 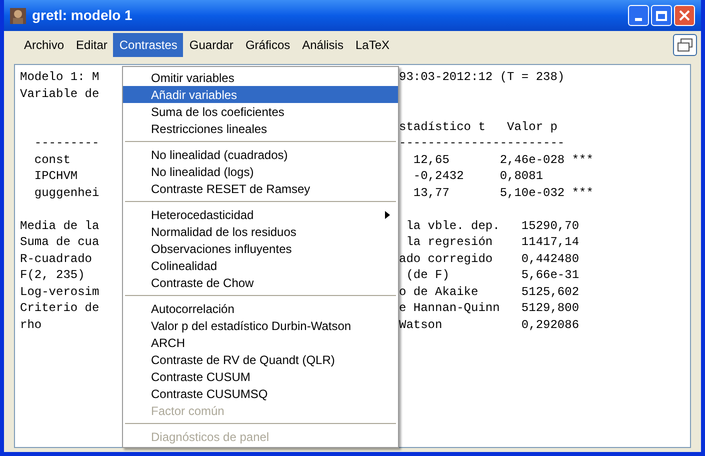 I want to click on output-text: (de F) 5,66e-31, so click(x=492, y=275).